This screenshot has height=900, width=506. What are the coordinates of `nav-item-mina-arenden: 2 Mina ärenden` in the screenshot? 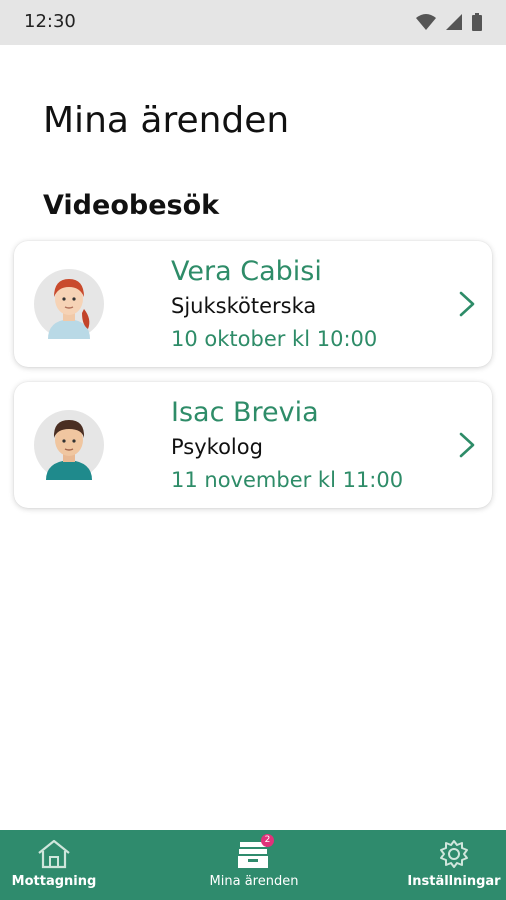 It's located at (254, 865).